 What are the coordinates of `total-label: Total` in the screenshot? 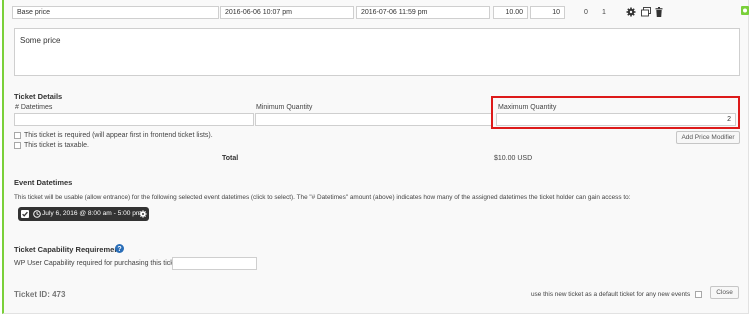 It's located at (230, 158).